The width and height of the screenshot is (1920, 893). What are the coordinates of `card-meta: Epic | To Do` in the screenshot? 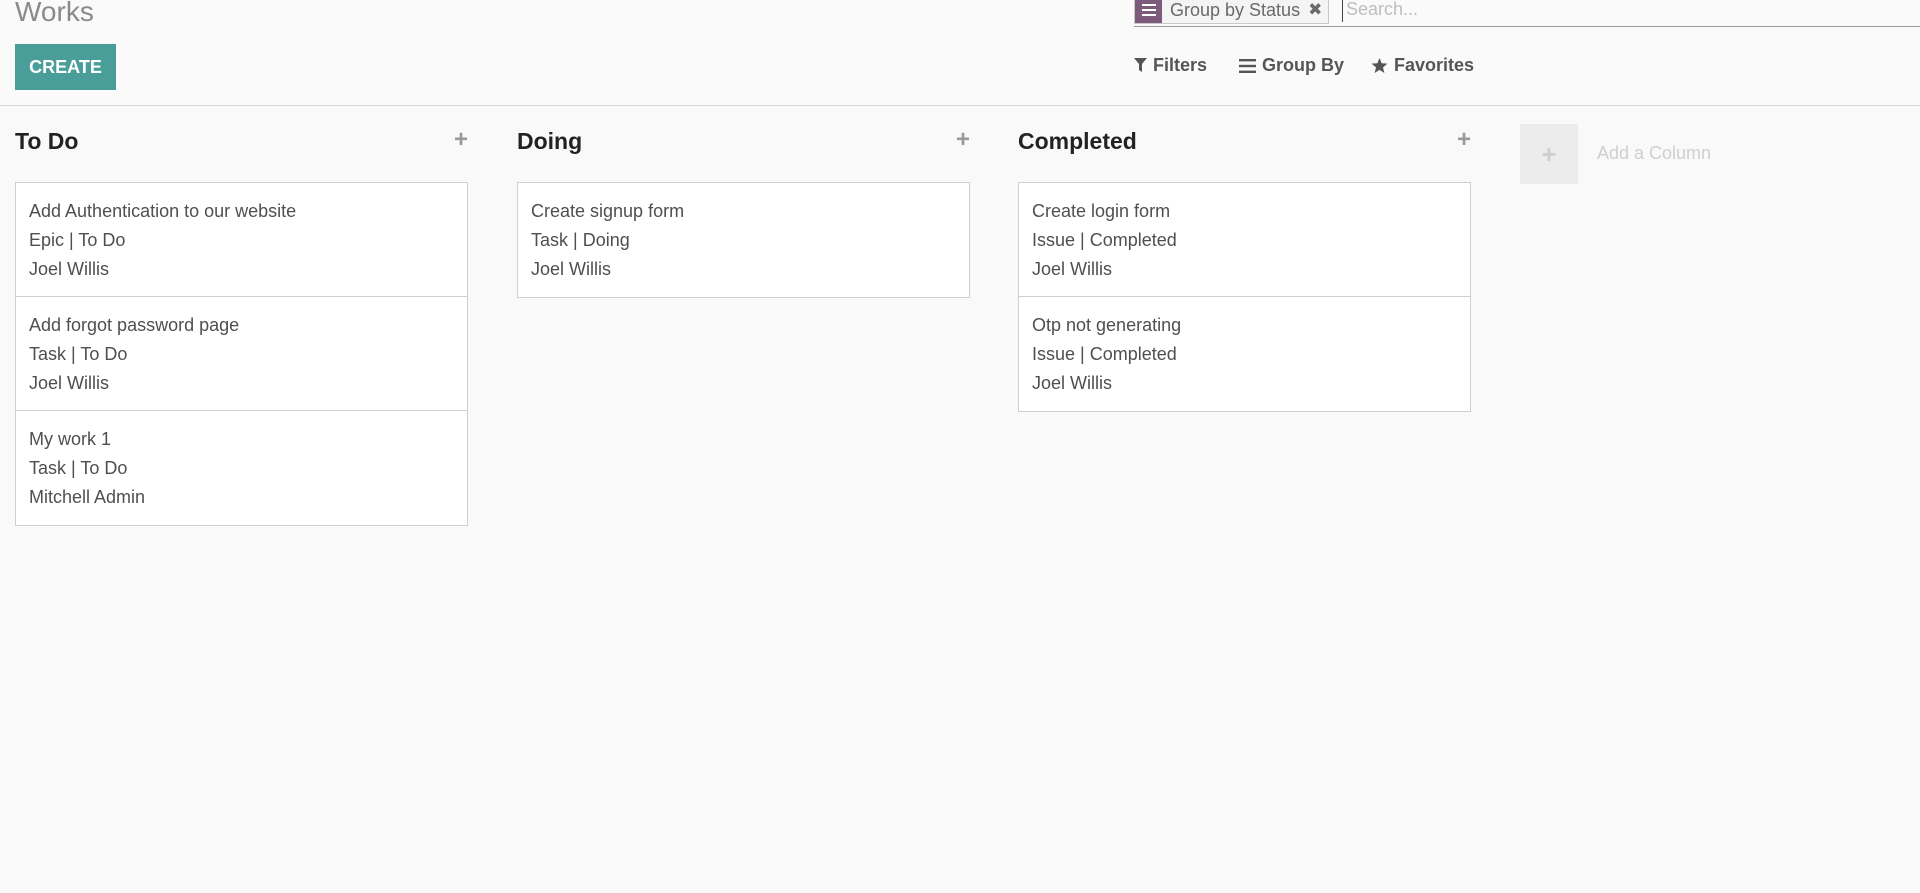 It's located at (77, 240).